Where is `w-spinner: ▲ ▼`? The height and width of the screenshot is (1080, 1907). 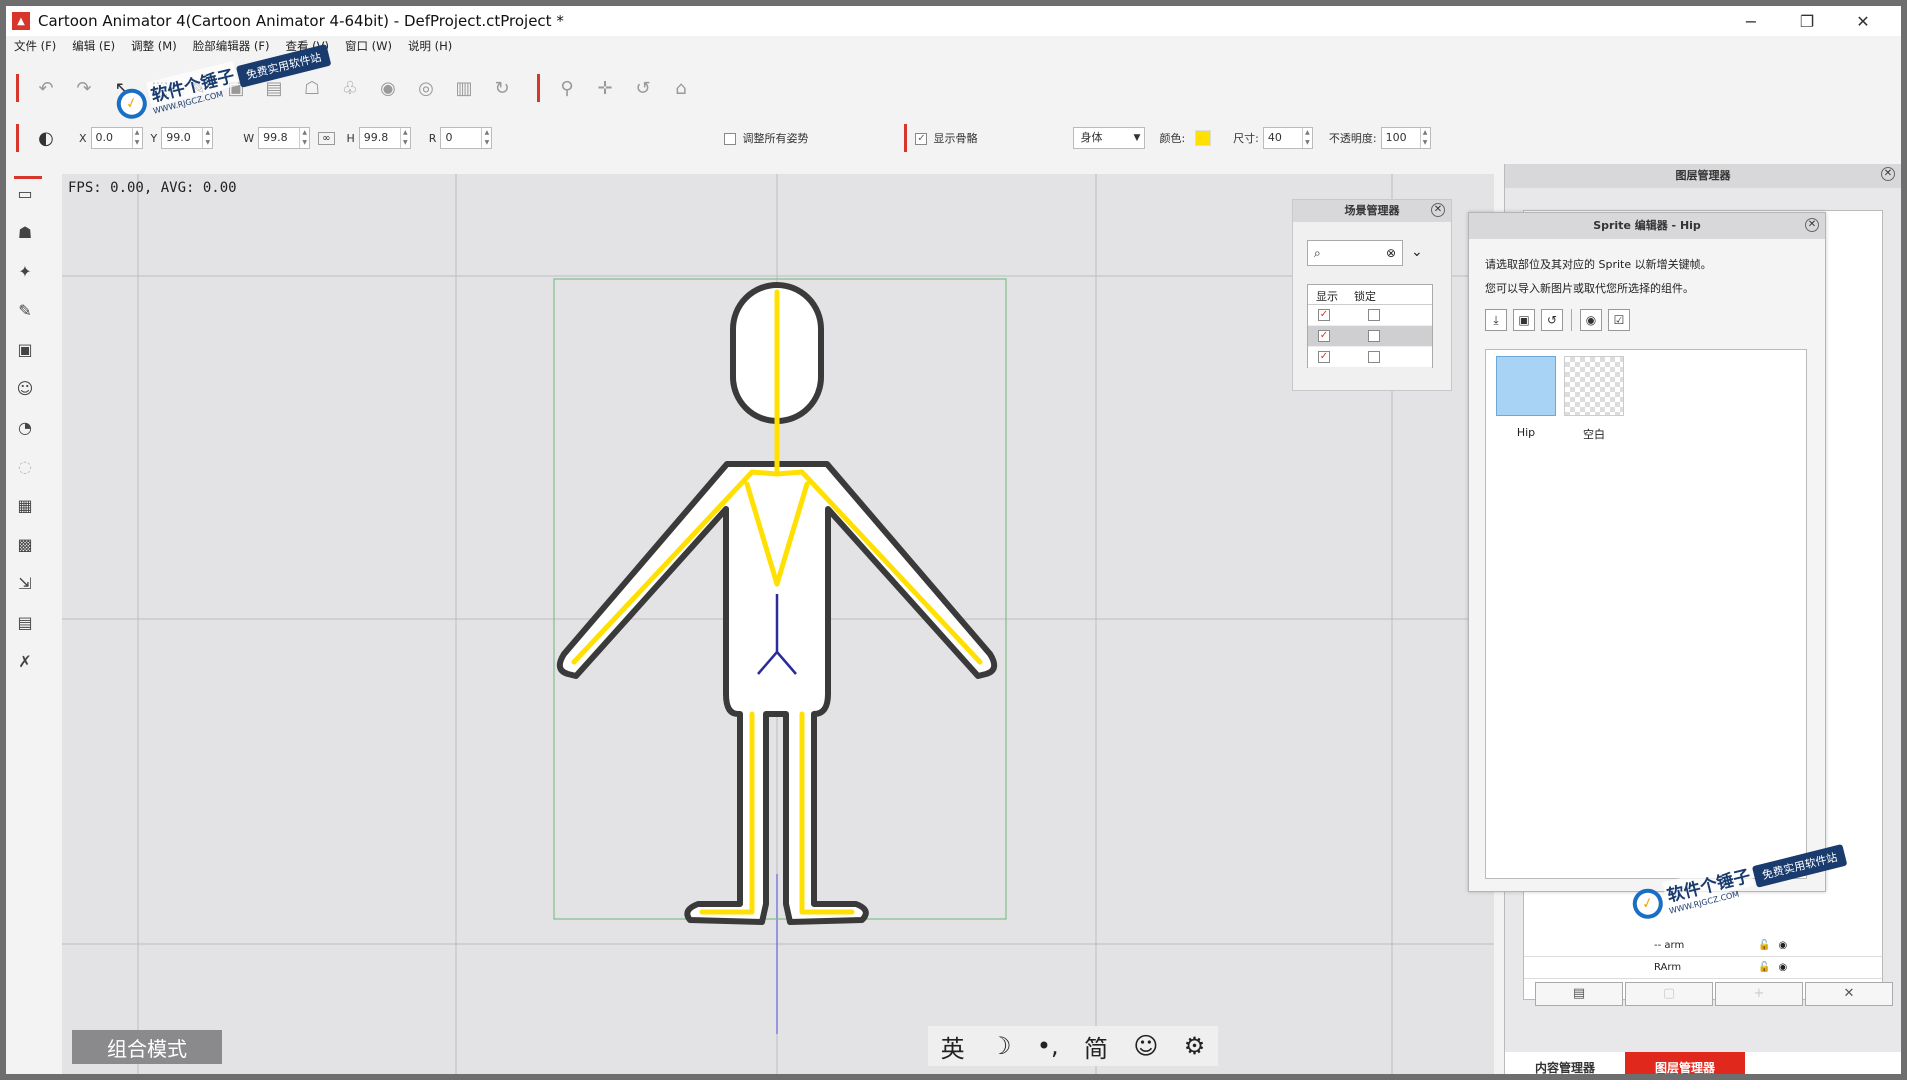
w-spinner: ▲ ▼ is located at coordinates (304, 138).